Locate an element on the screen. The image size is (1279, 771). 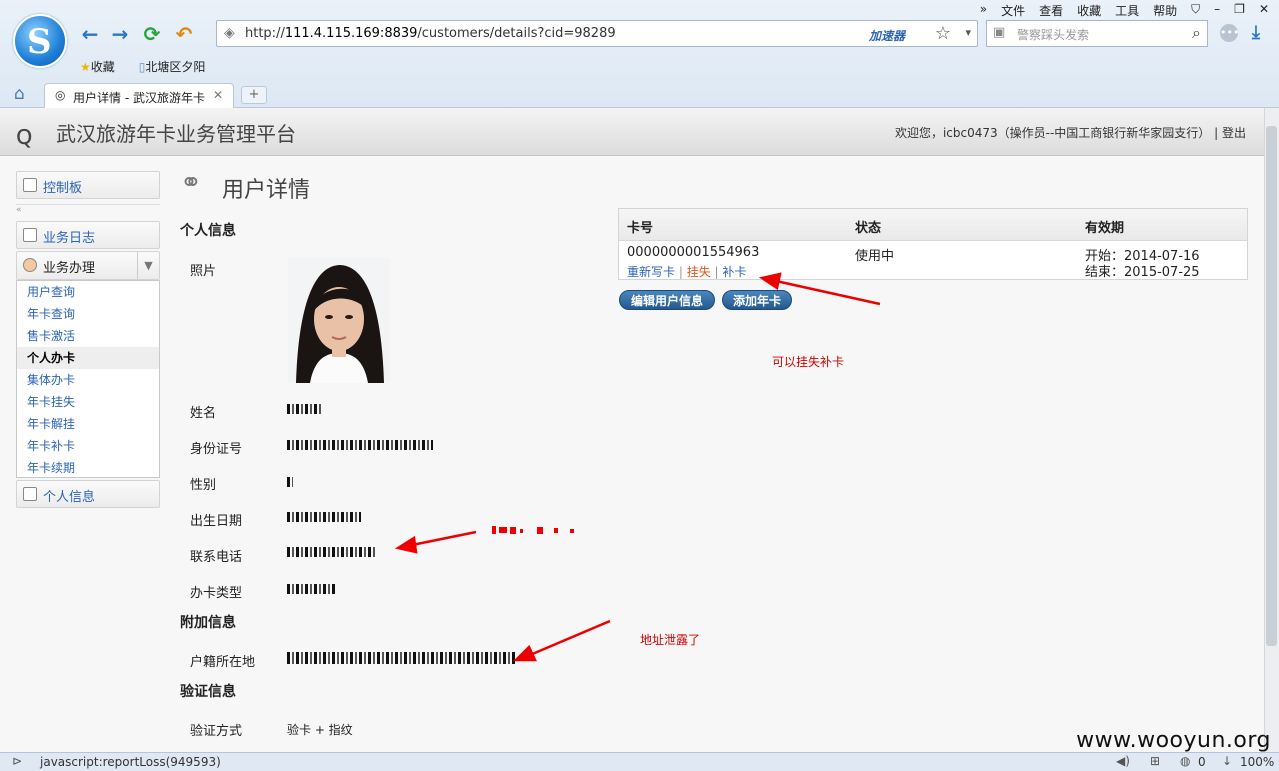
zoom-level: 100% is located at coordinates (1257, 762).